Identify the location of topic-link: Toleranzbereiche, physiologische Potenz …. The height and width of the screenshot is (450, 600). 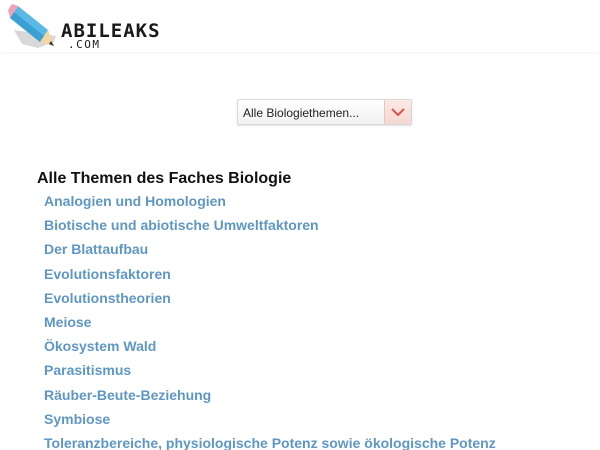
(270, 442).